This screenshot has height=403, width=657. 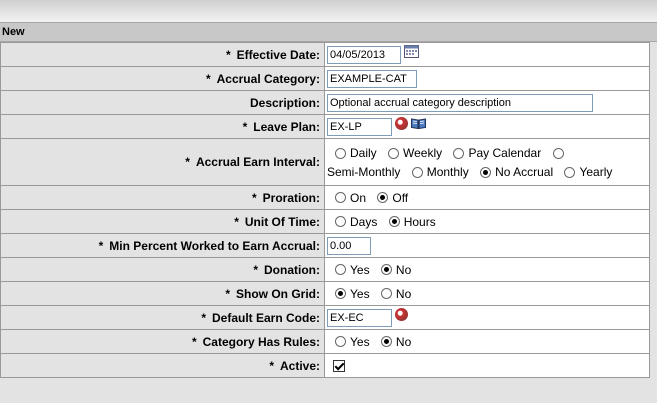 I want to click on radio-semi-monthly, so click(x=558, y=153).